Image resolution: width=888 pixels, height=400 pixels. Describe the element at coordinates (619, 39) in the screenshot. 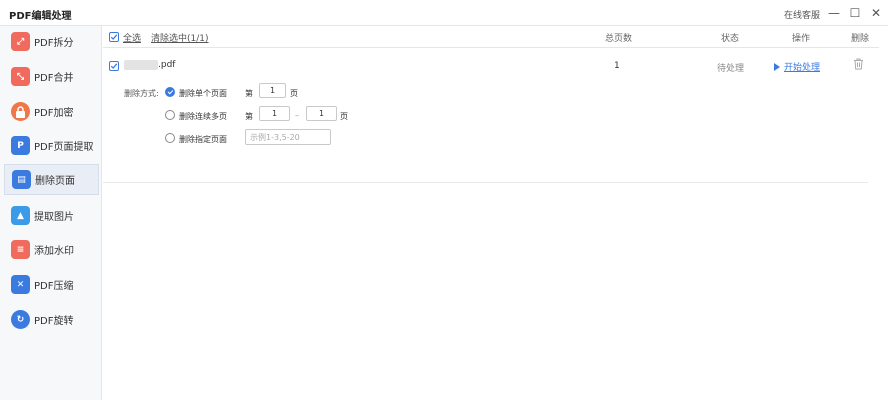

I see `col-total-pages: 总页数` at that location.